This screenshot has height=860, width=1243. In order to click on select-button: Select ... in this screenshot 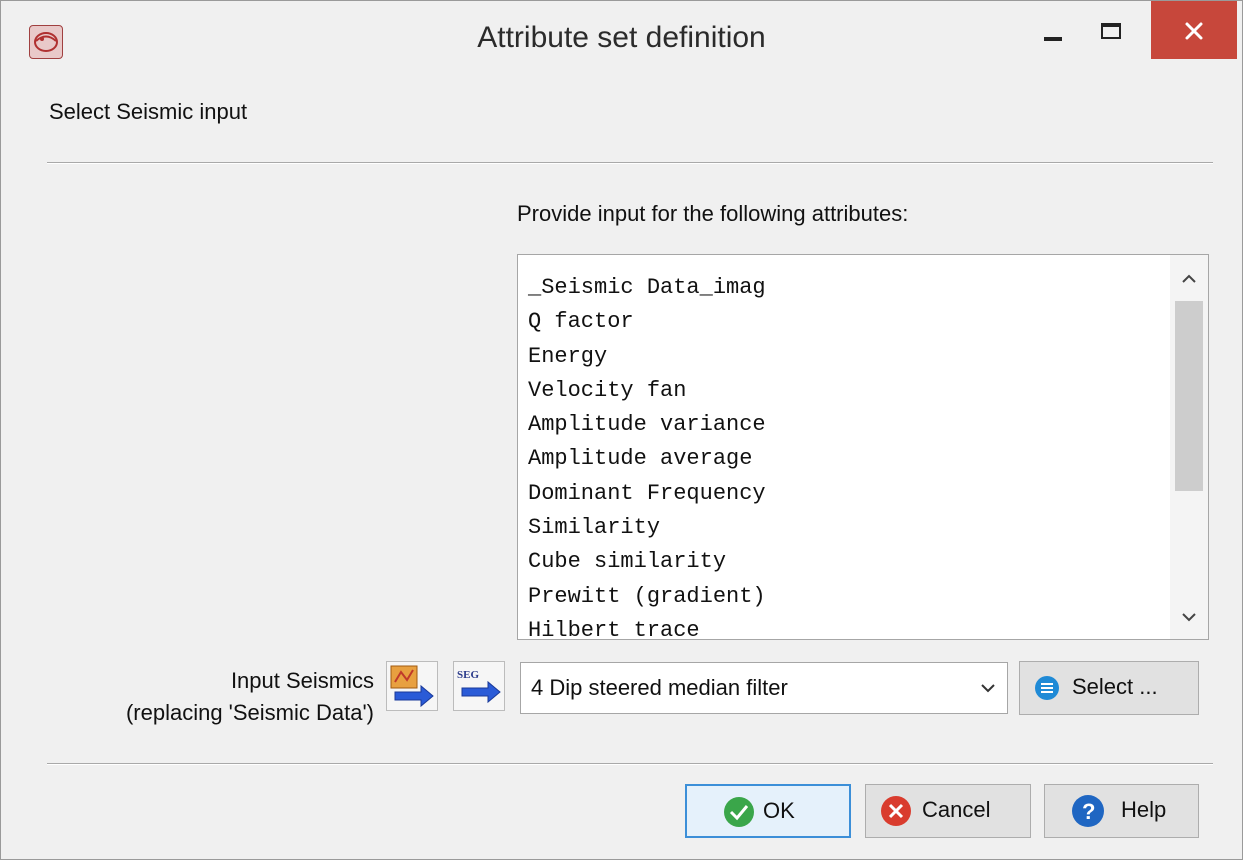, I will do `click(1109, 688)`.